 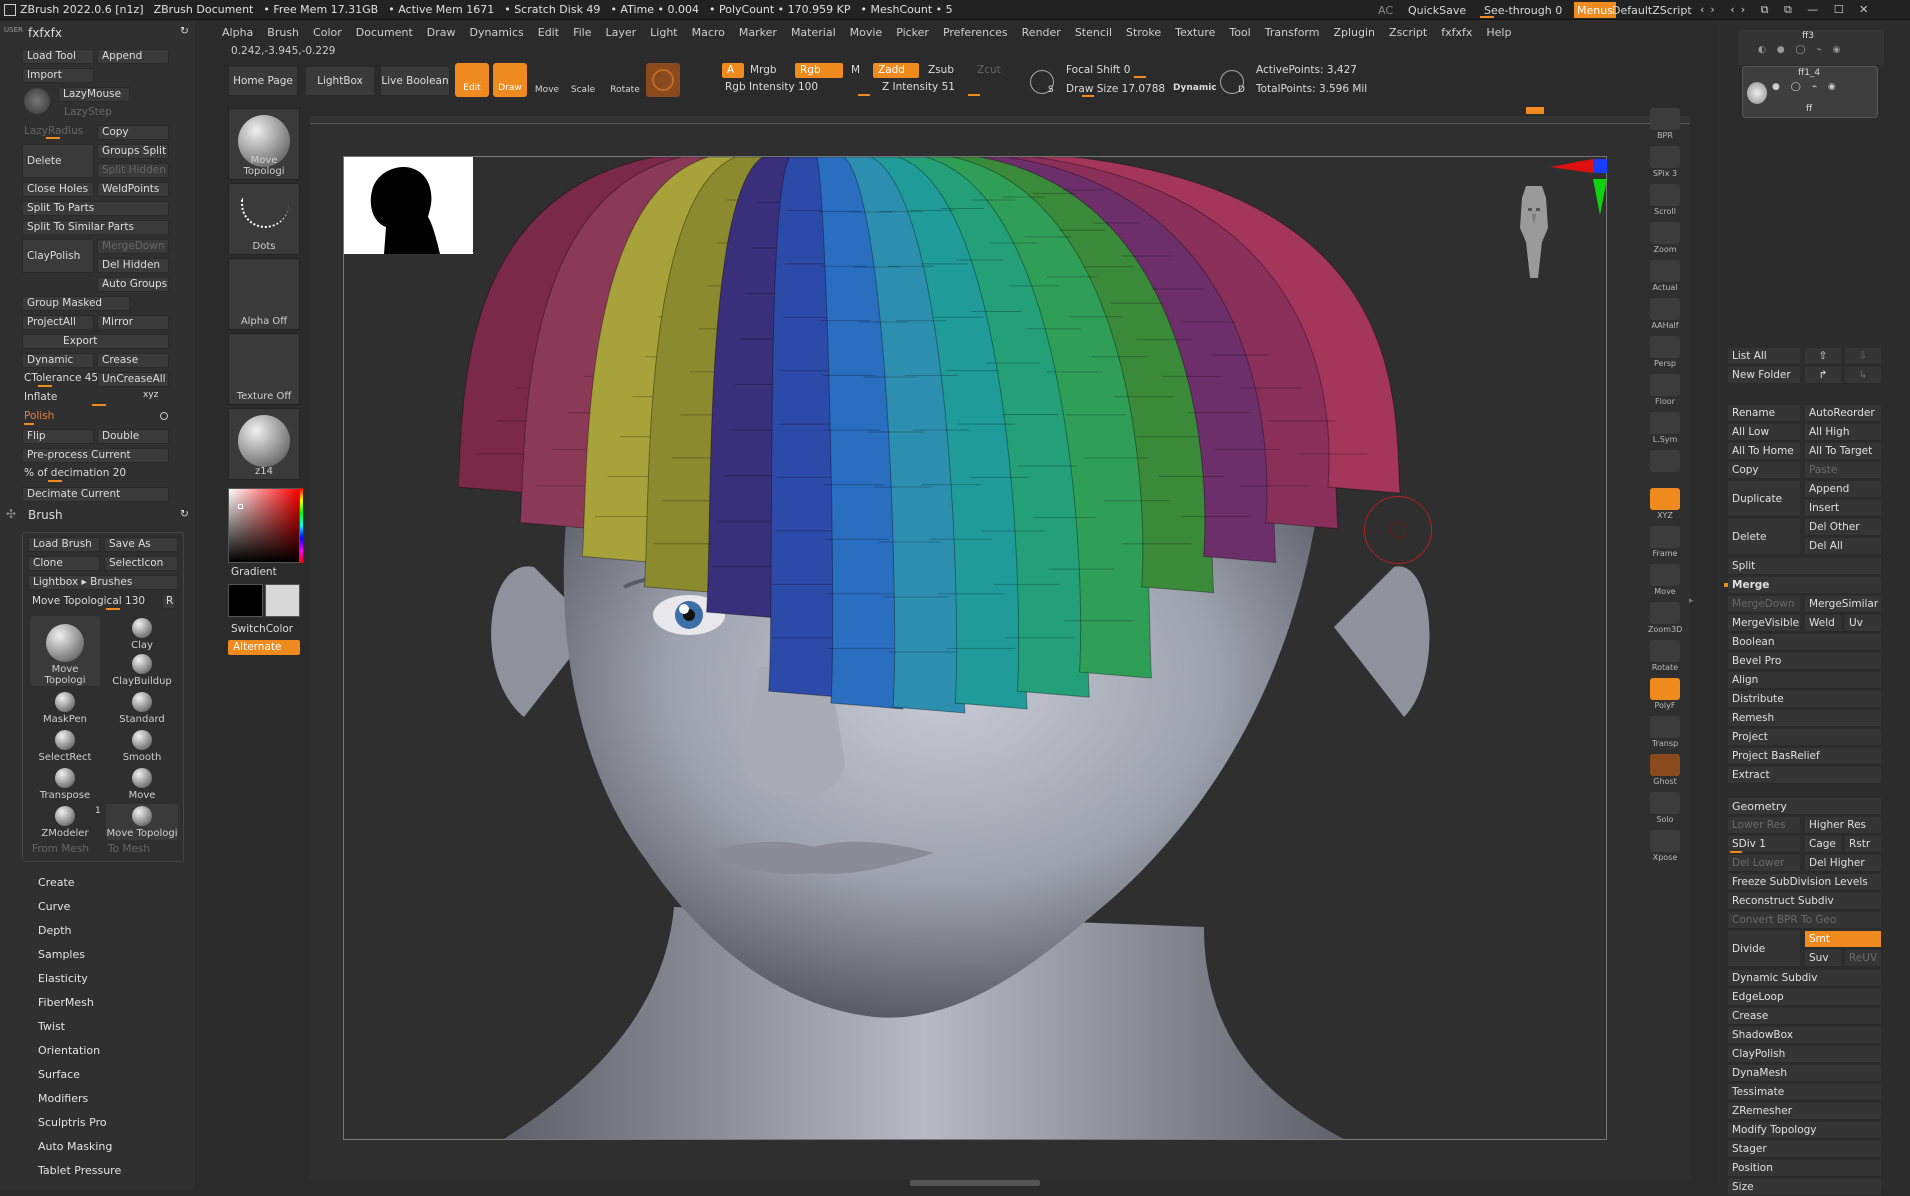 I want to click on freeze-subdivision-button: Freeze SubDivision Levels, so click(x=1804, y=882).